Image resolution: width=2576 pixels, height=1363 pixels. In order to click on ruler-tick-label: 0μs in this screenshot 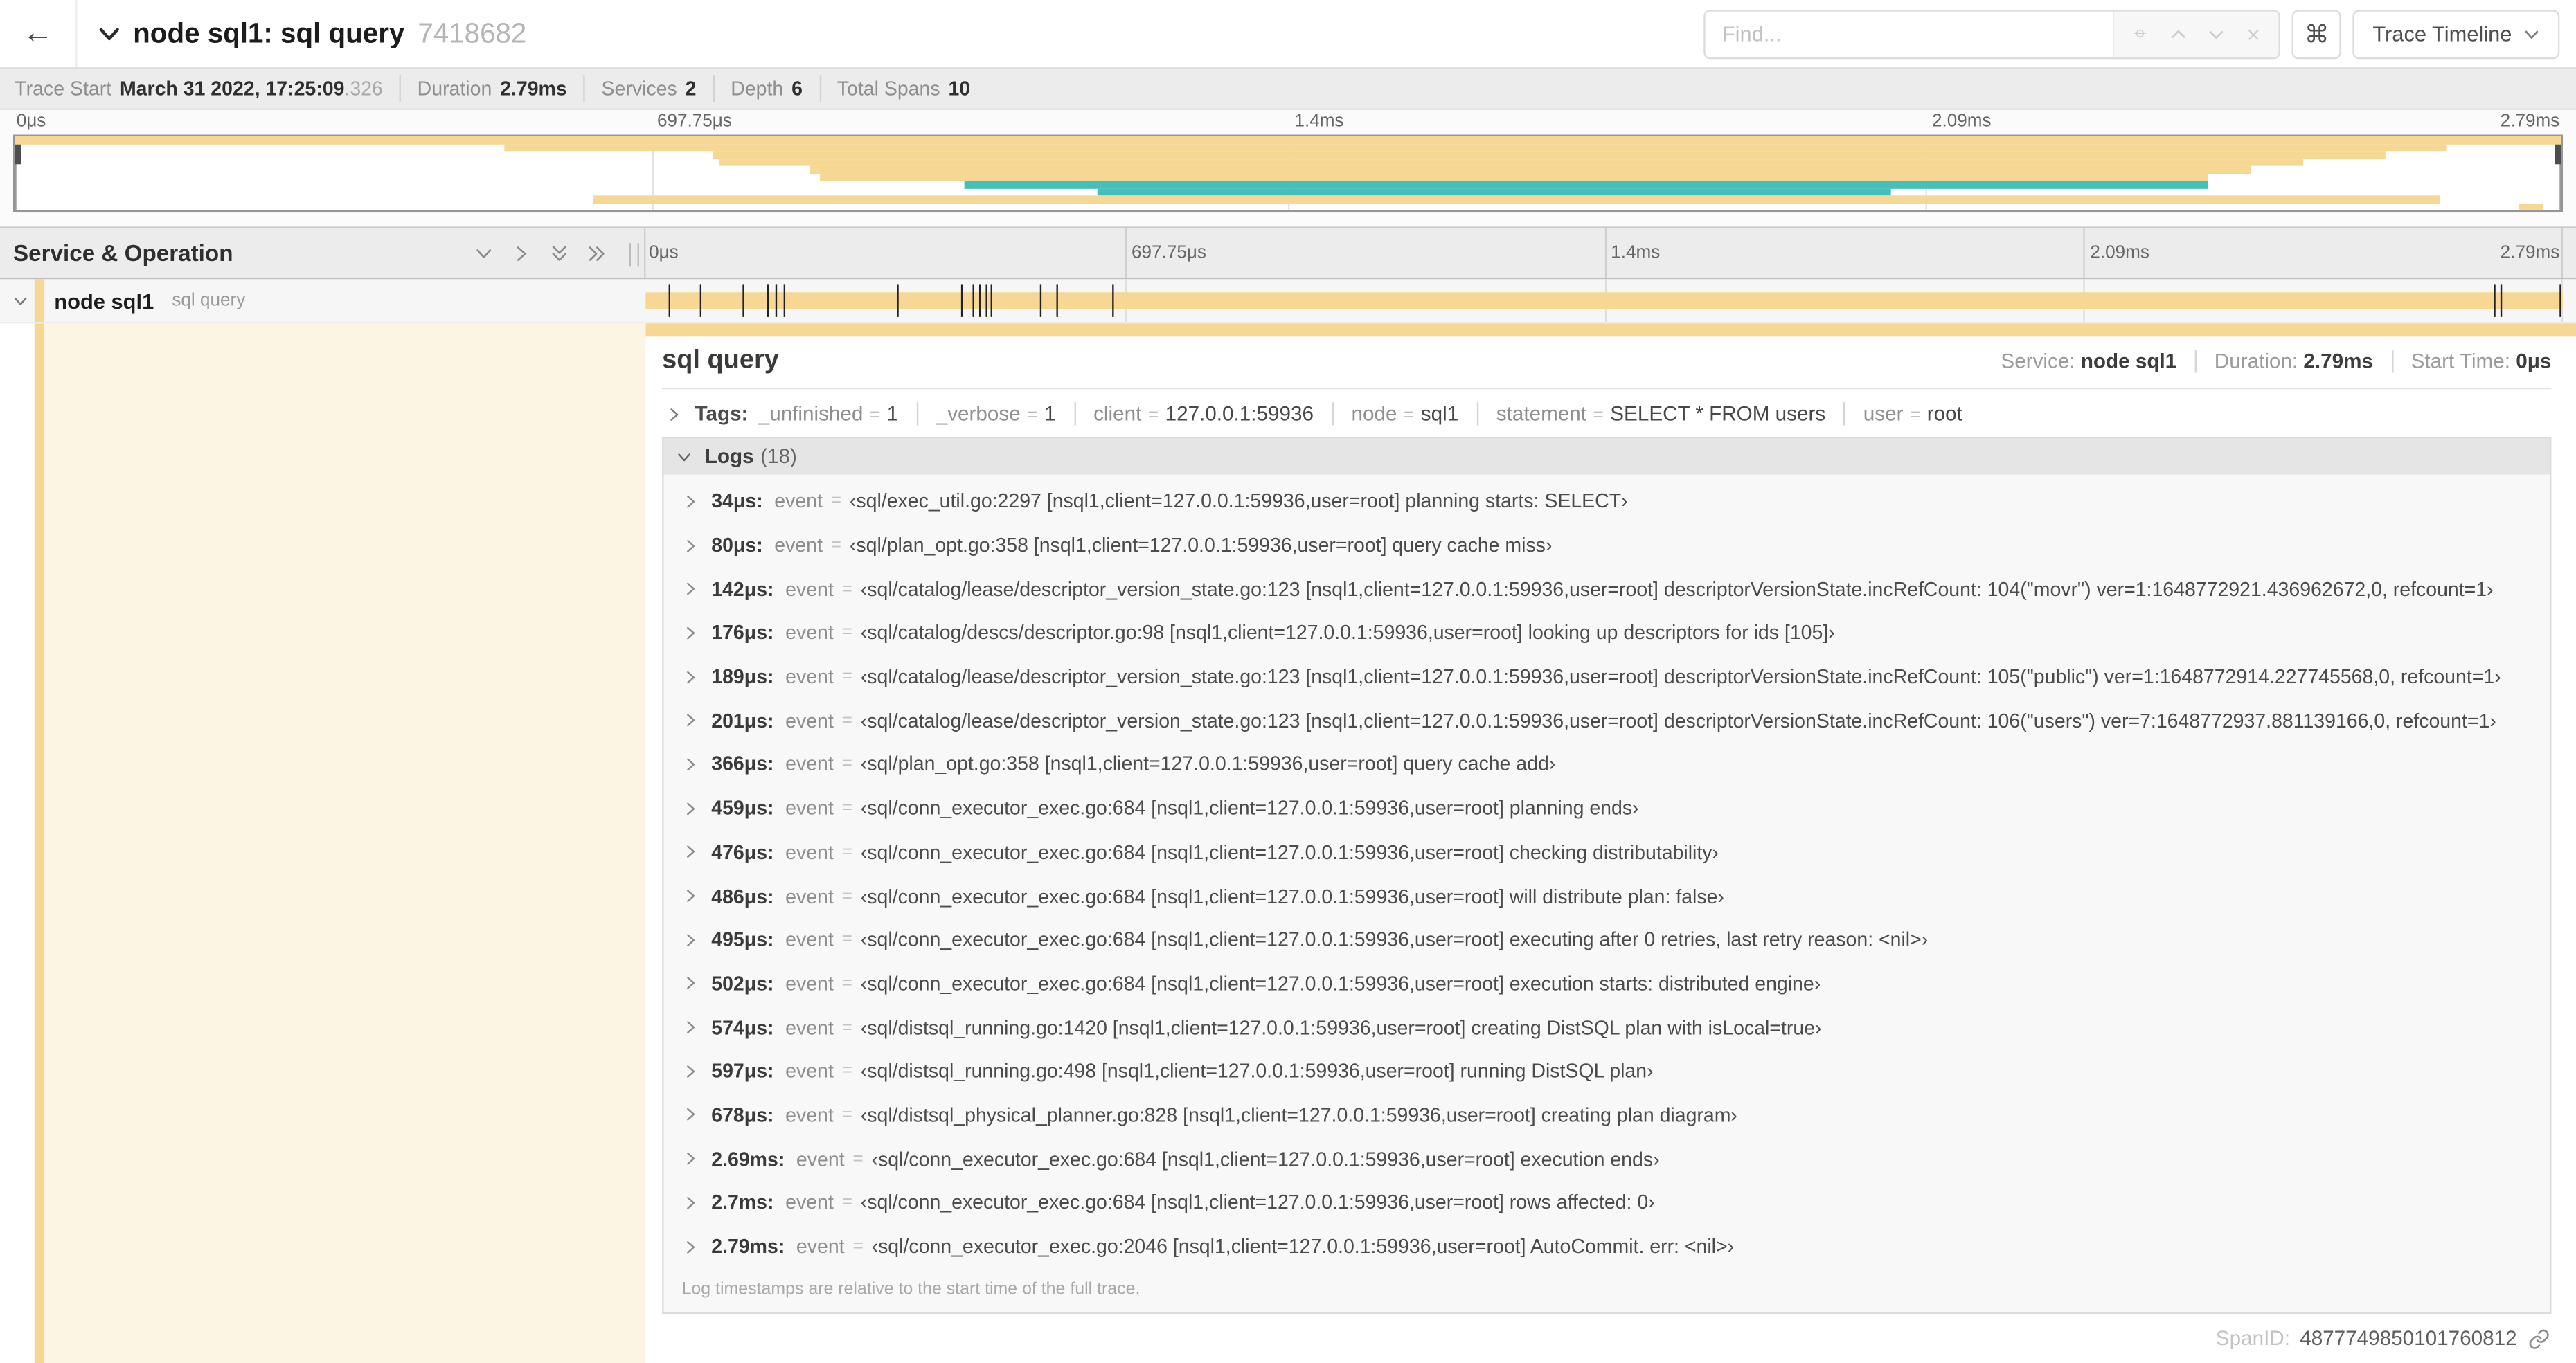, I will do `click(664, 253)`.